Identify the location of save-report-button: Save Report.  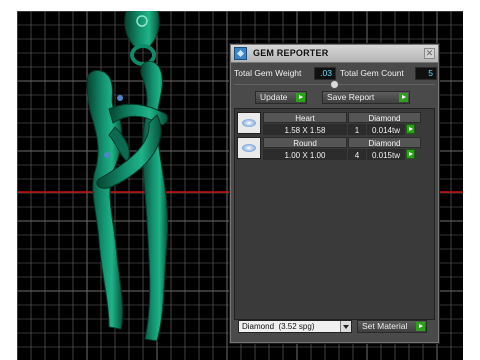
(366, 97).